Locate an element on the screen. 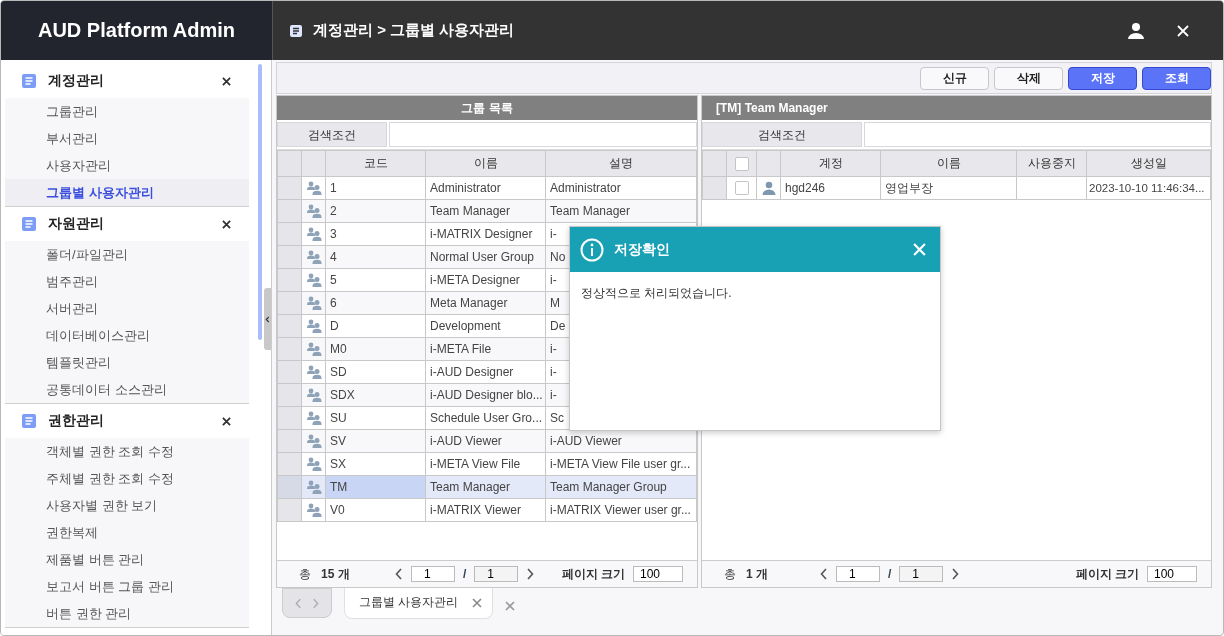  tab: 그룹별 사용자관리 is located at coordinates (419, 603).